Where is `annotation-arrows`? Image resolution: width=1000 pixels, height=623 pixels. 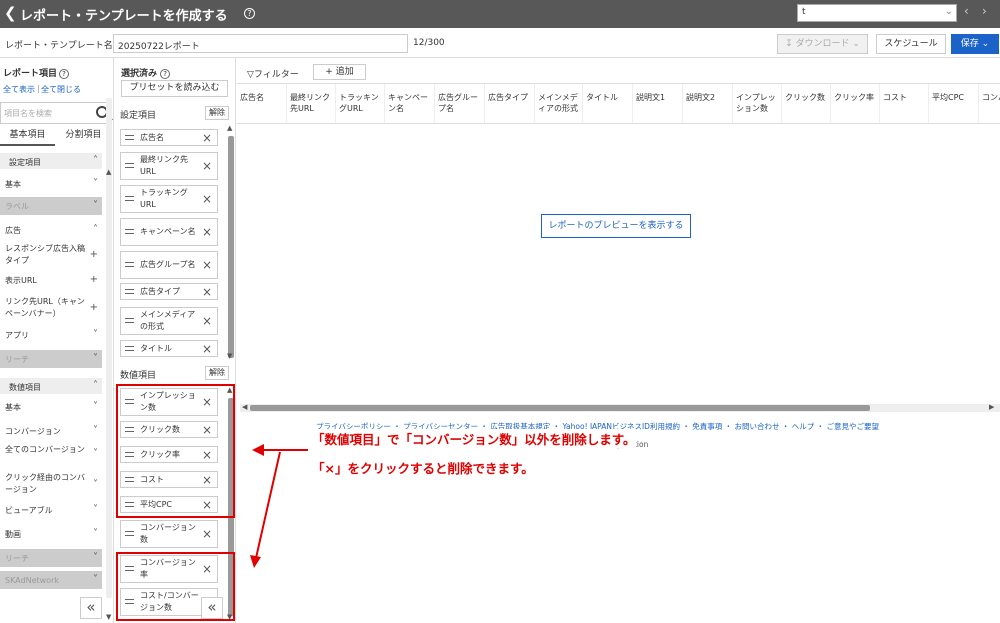
annotation-arrows is located at coordinates (279, 506).